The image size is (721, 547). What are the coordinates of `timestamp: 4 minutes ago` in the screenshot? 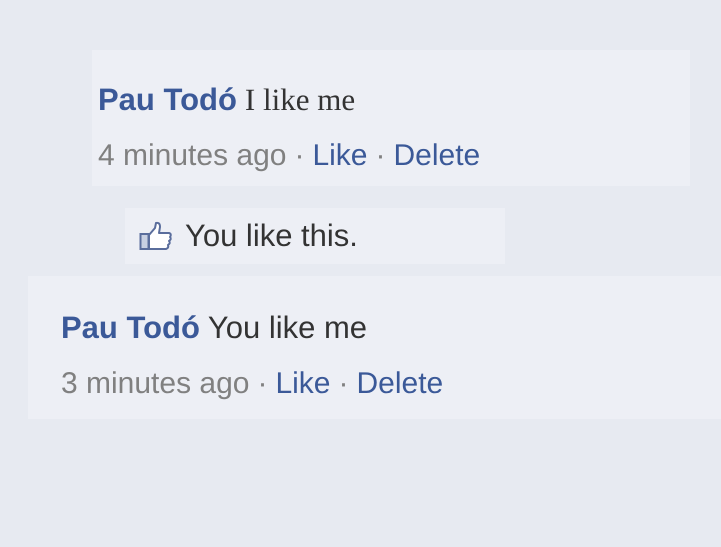 It's located at (192, 155).